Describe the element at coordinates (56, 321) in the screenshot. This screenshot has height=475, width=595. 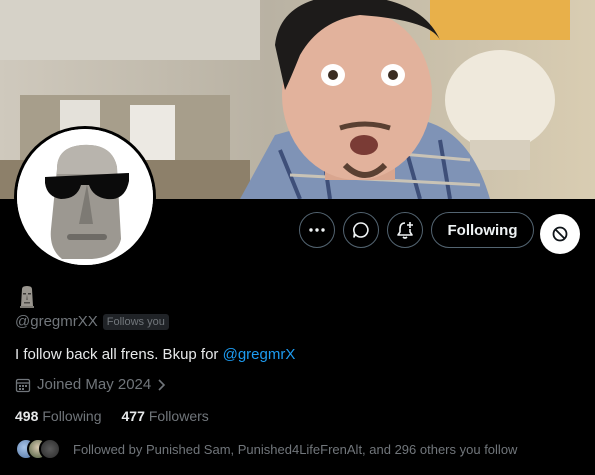
I see `user-handle: @gregmrXX` at that location.